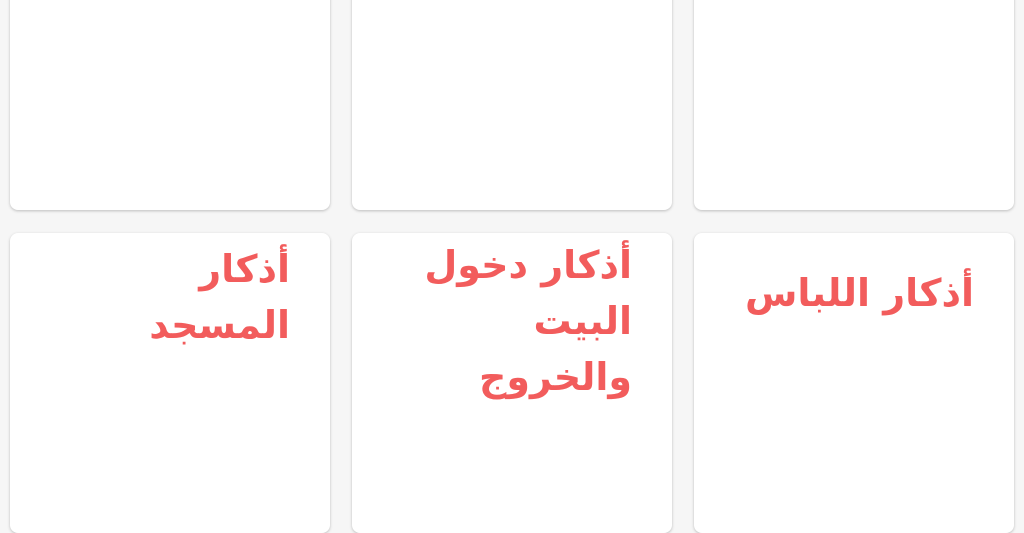  What do you see at coordinates (859, 293) in the screenshot?
I see `card-title-clothing-adhkar: أذكار اللباس` at bounding box center [859, 293].